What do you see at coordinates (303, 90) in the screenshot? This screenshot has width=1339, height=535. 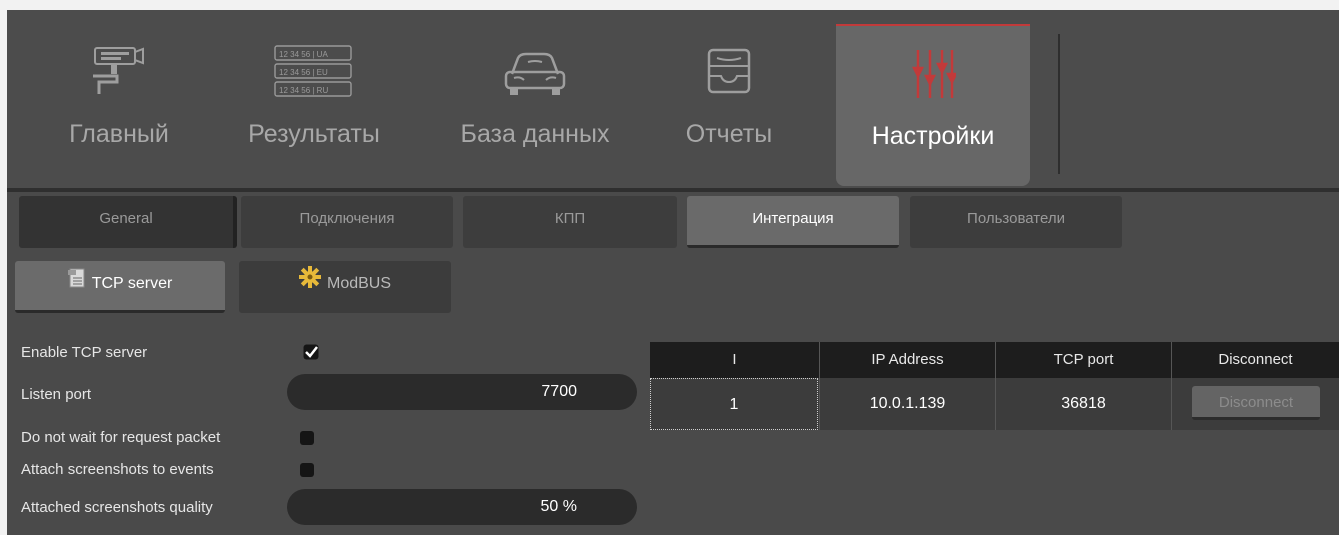 I see `plate-text: 12 34 56 | RU` at bounding box center [303, 90].